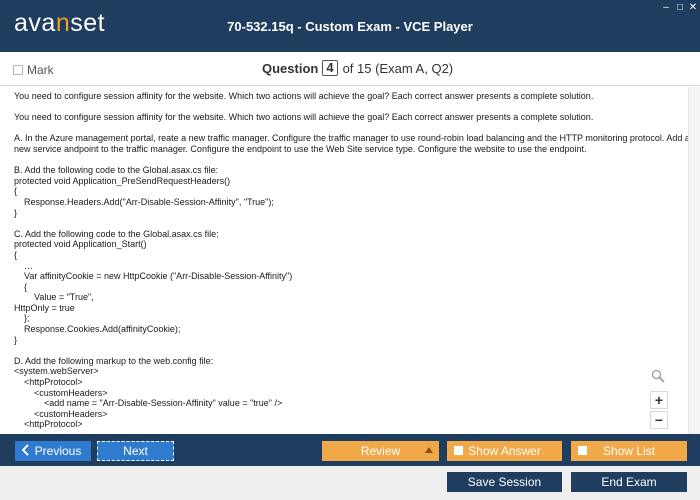 The height and width of the screenshot is (500, 700). I want to click on content-line: Value = "True",, so click(54, 297).